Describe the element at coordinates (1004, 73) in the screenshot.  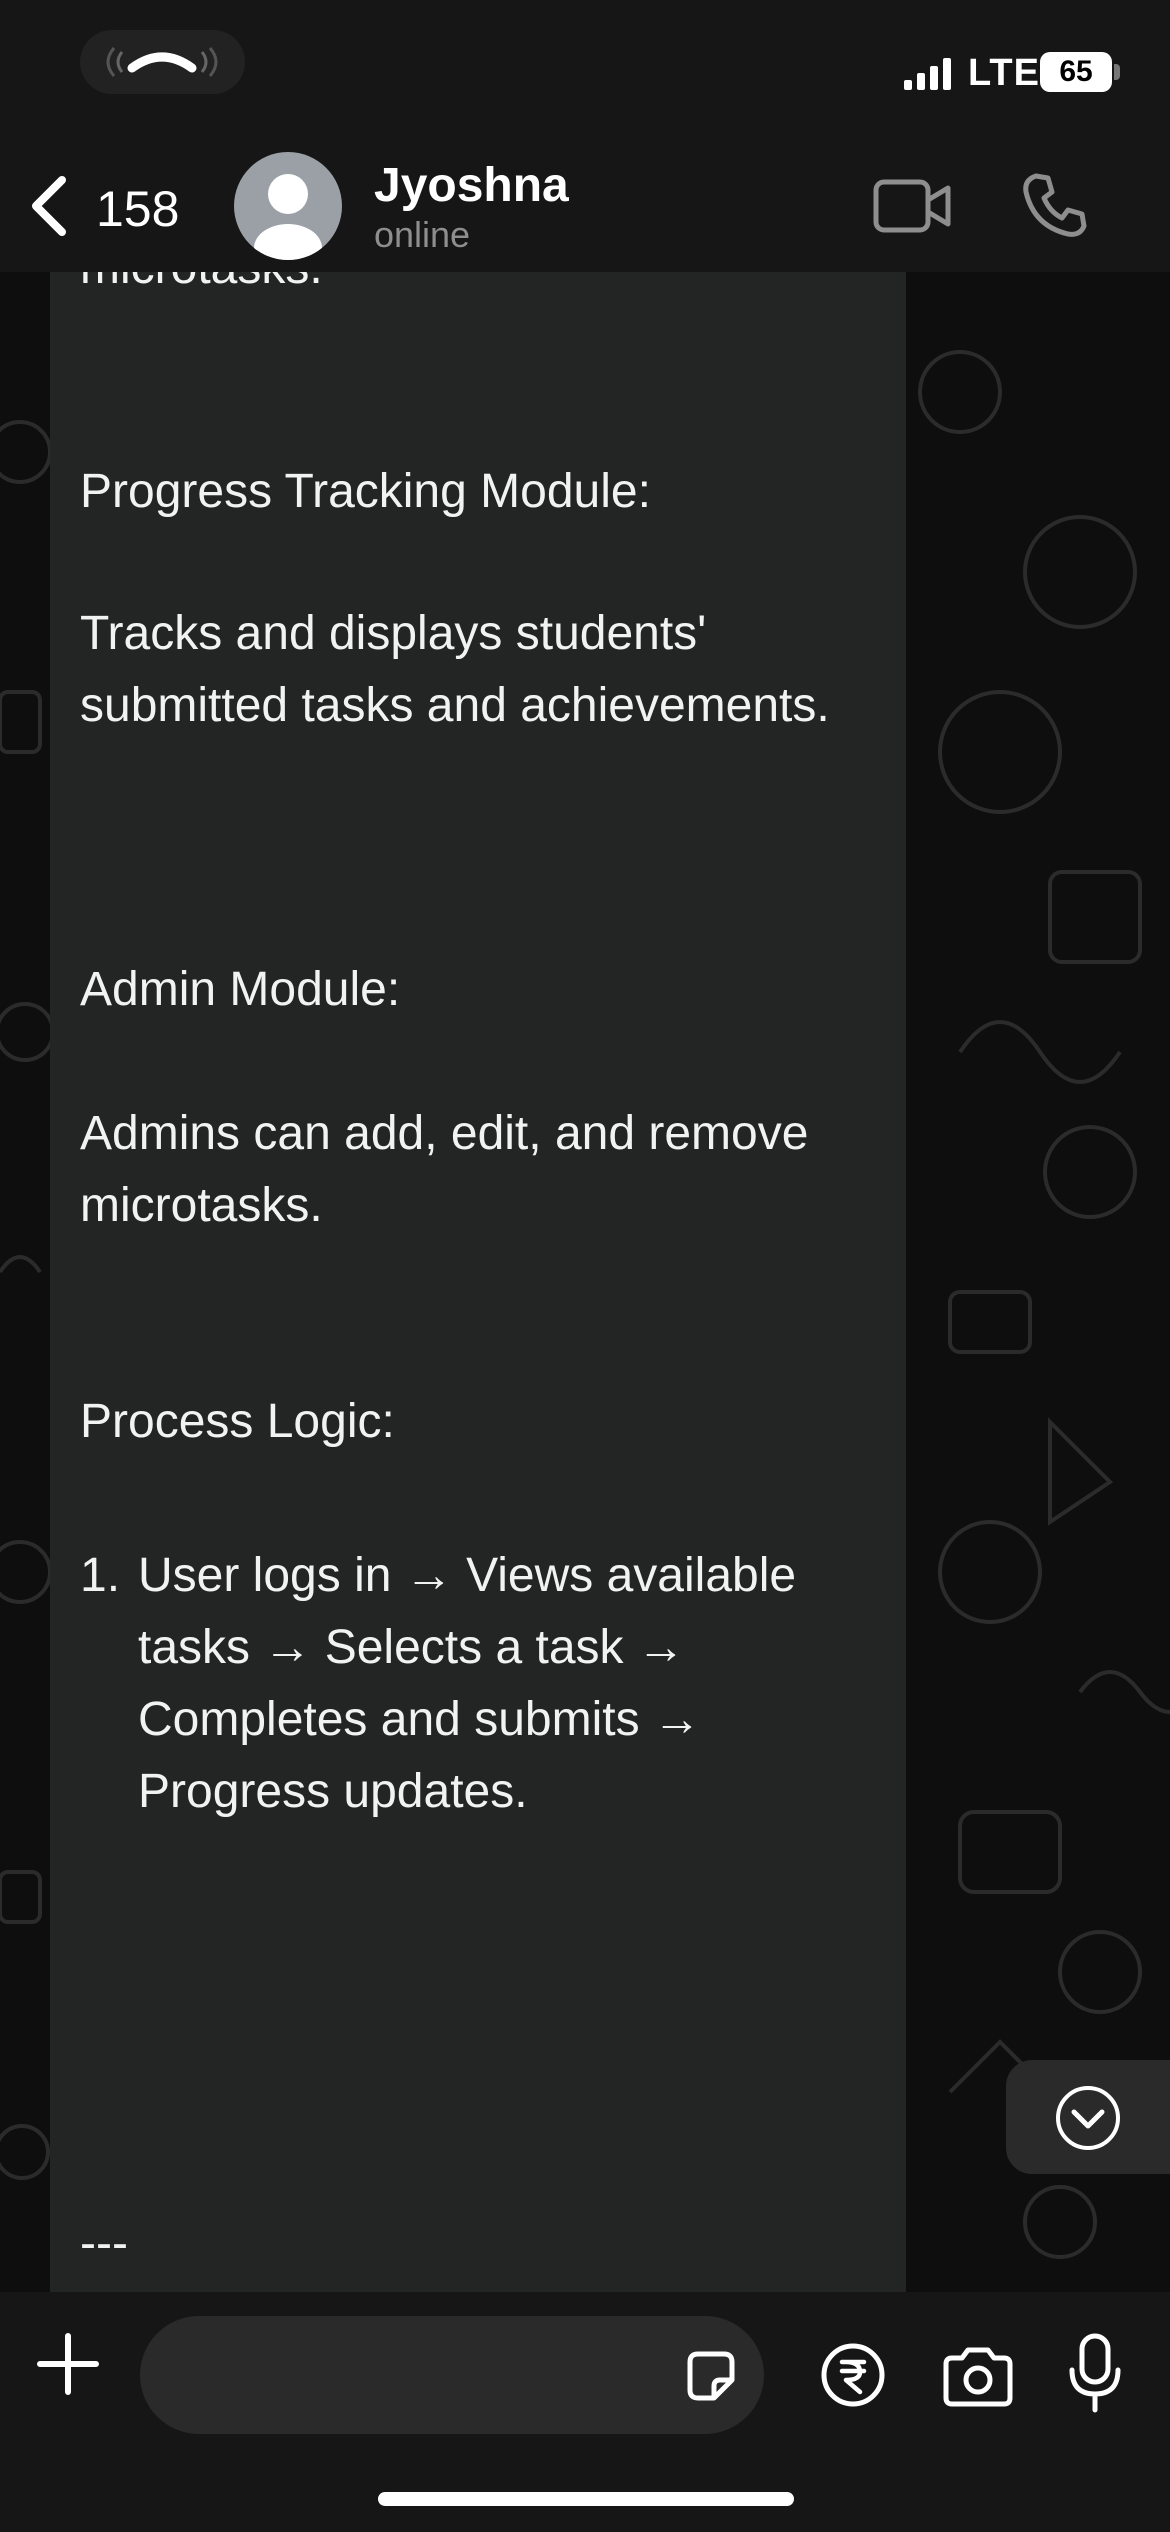
I see `network-type: LTE` at that location.